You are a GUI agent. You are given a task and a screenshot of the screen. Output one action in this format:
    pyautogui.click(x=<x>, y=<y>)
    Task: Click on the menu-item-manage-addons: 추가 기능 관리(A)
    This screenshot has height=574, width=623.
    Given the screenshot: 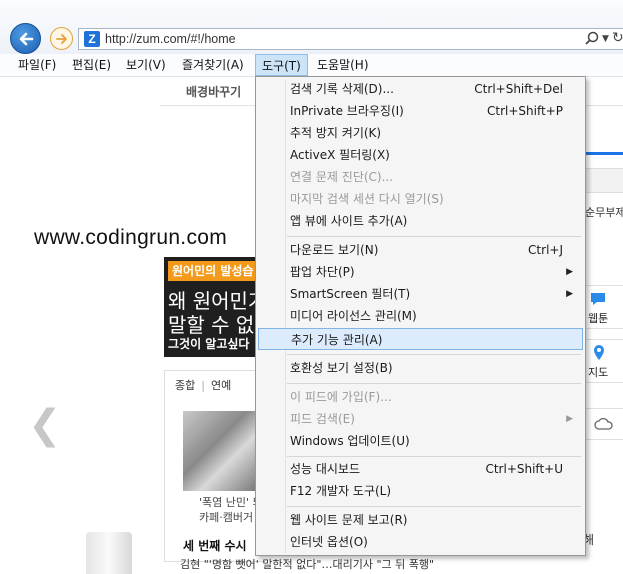 What is the action you would take?
    pyautogui.click(x=420, y=339)
    